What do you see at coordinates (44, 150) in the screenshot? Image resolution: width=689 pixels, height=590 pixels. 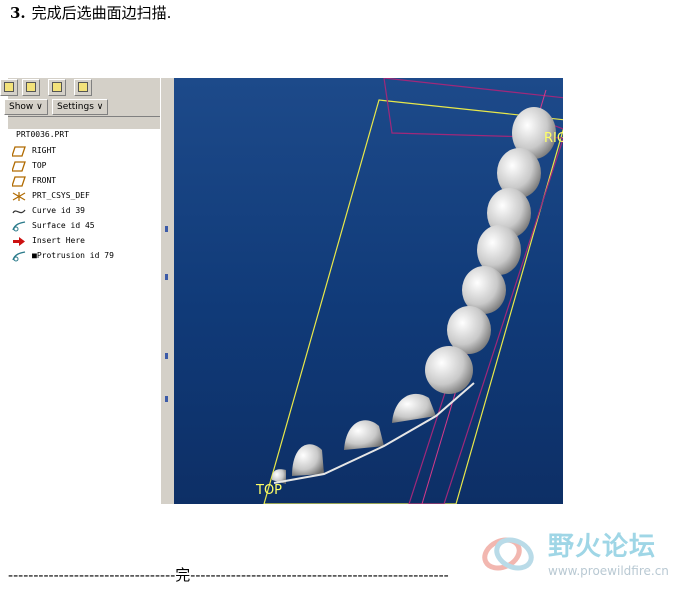 I see `tree-item-label: RIGHT` at bounding box center [44, 150].